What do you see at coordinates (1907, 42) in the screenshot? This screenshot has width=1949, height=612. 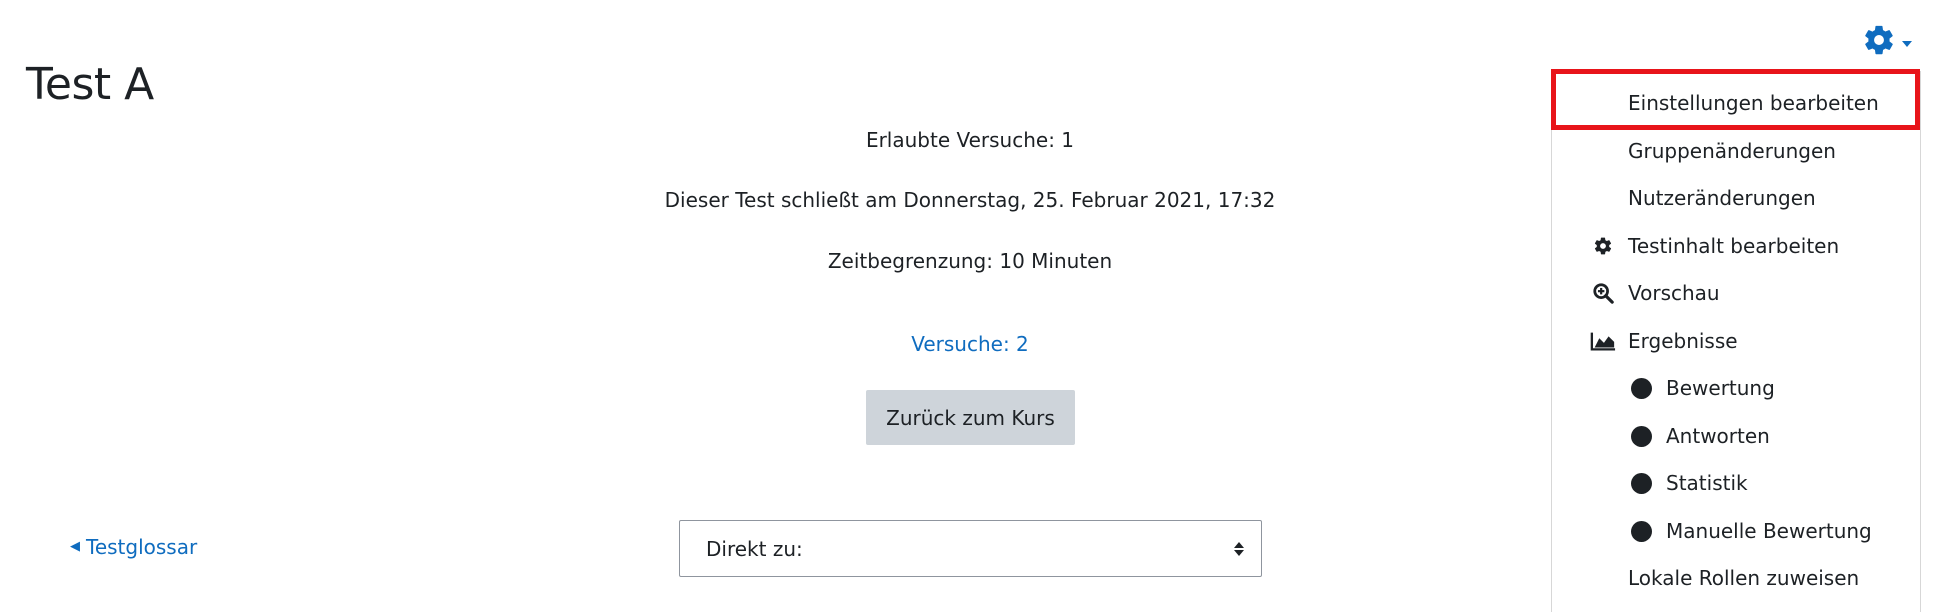 I see `caret-down-icon` at bounding box center [1907, 42].